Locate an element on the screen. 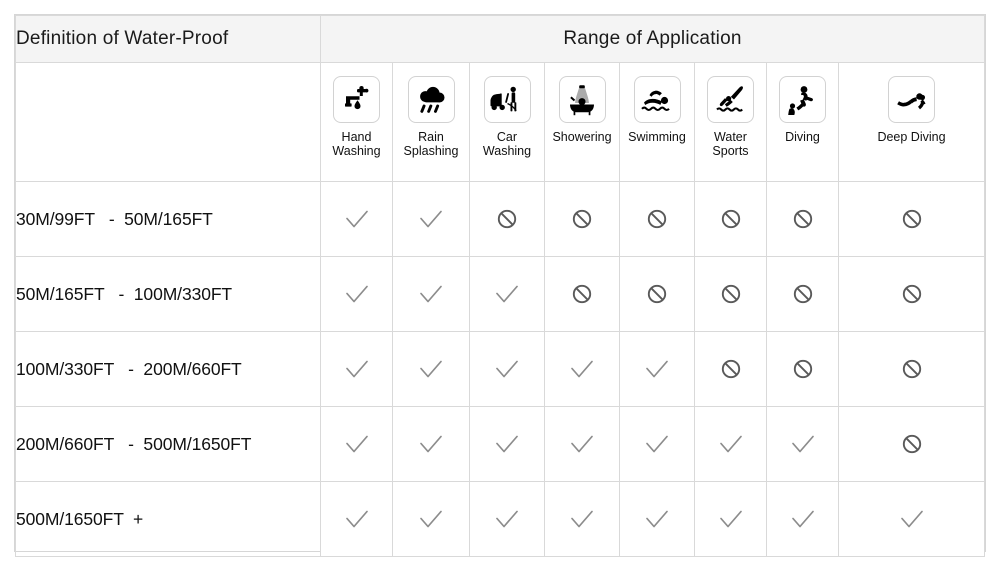 The height and width of the screenshot is (567, 1000). column-header-rain-splashing: Rain Splashing is located at coordinates (431, 122).